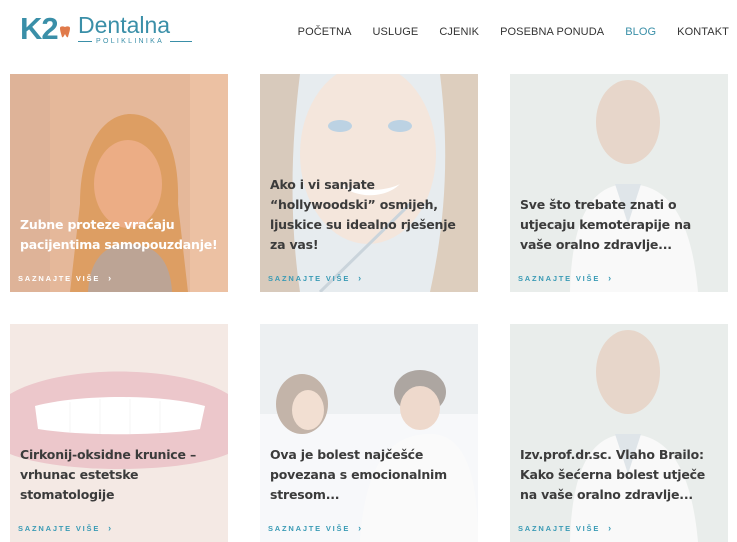 This screenshot has width=737, height=542. What do you see at coordinates (65, 32) in the screenshot?
I see `tooth-icon` at bounding box center [65, 32].